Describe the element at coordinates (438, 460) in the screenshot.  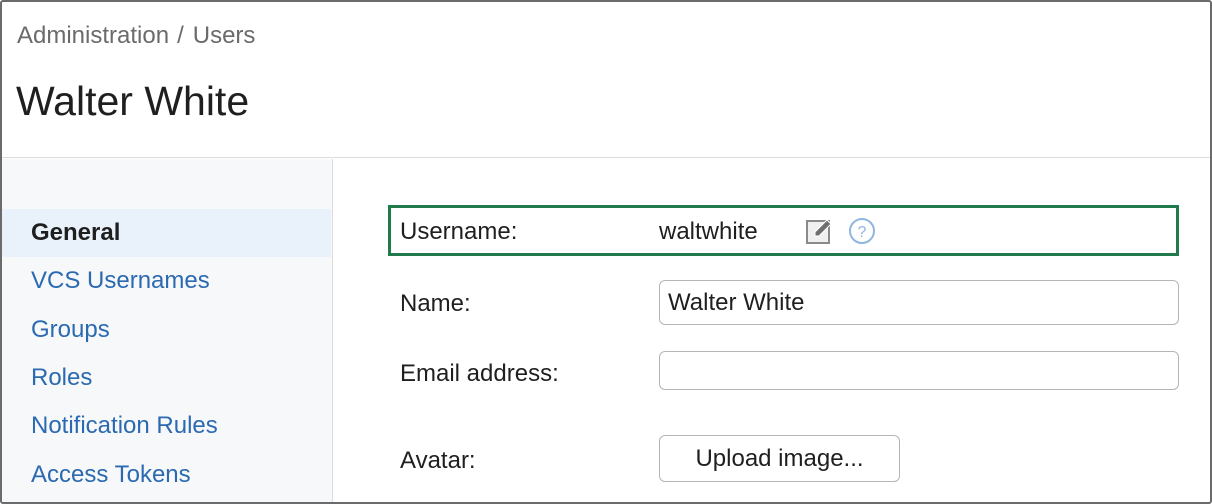
I see `avatar-label: Avatar:` at that location.